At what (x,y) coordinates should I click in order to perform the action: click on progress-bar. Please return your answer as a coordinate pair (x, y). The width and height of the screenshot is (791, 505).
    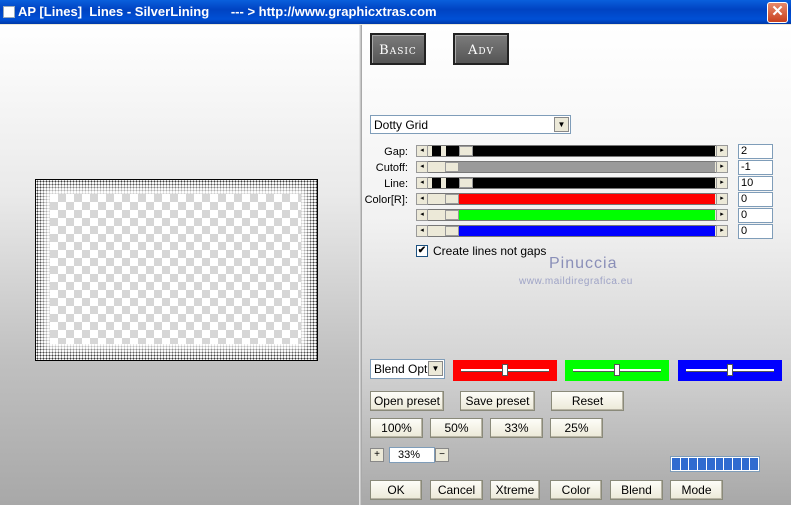
    Looking at the image, I should click on (715, 464).